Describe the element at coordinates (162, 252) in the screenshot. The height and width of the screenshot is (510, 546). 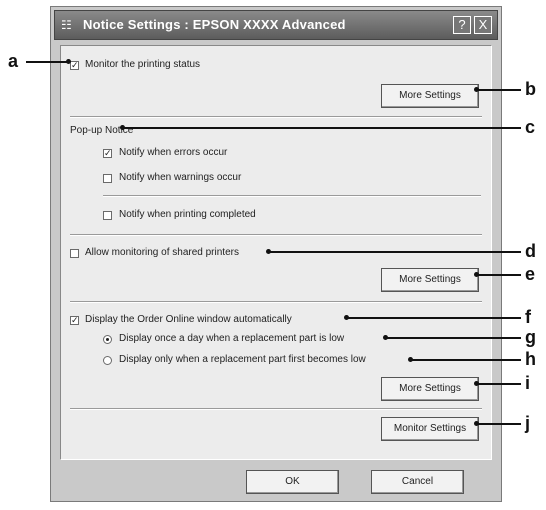
I see `shared-printers-label: Allow monitoring of shared printers` at that location.